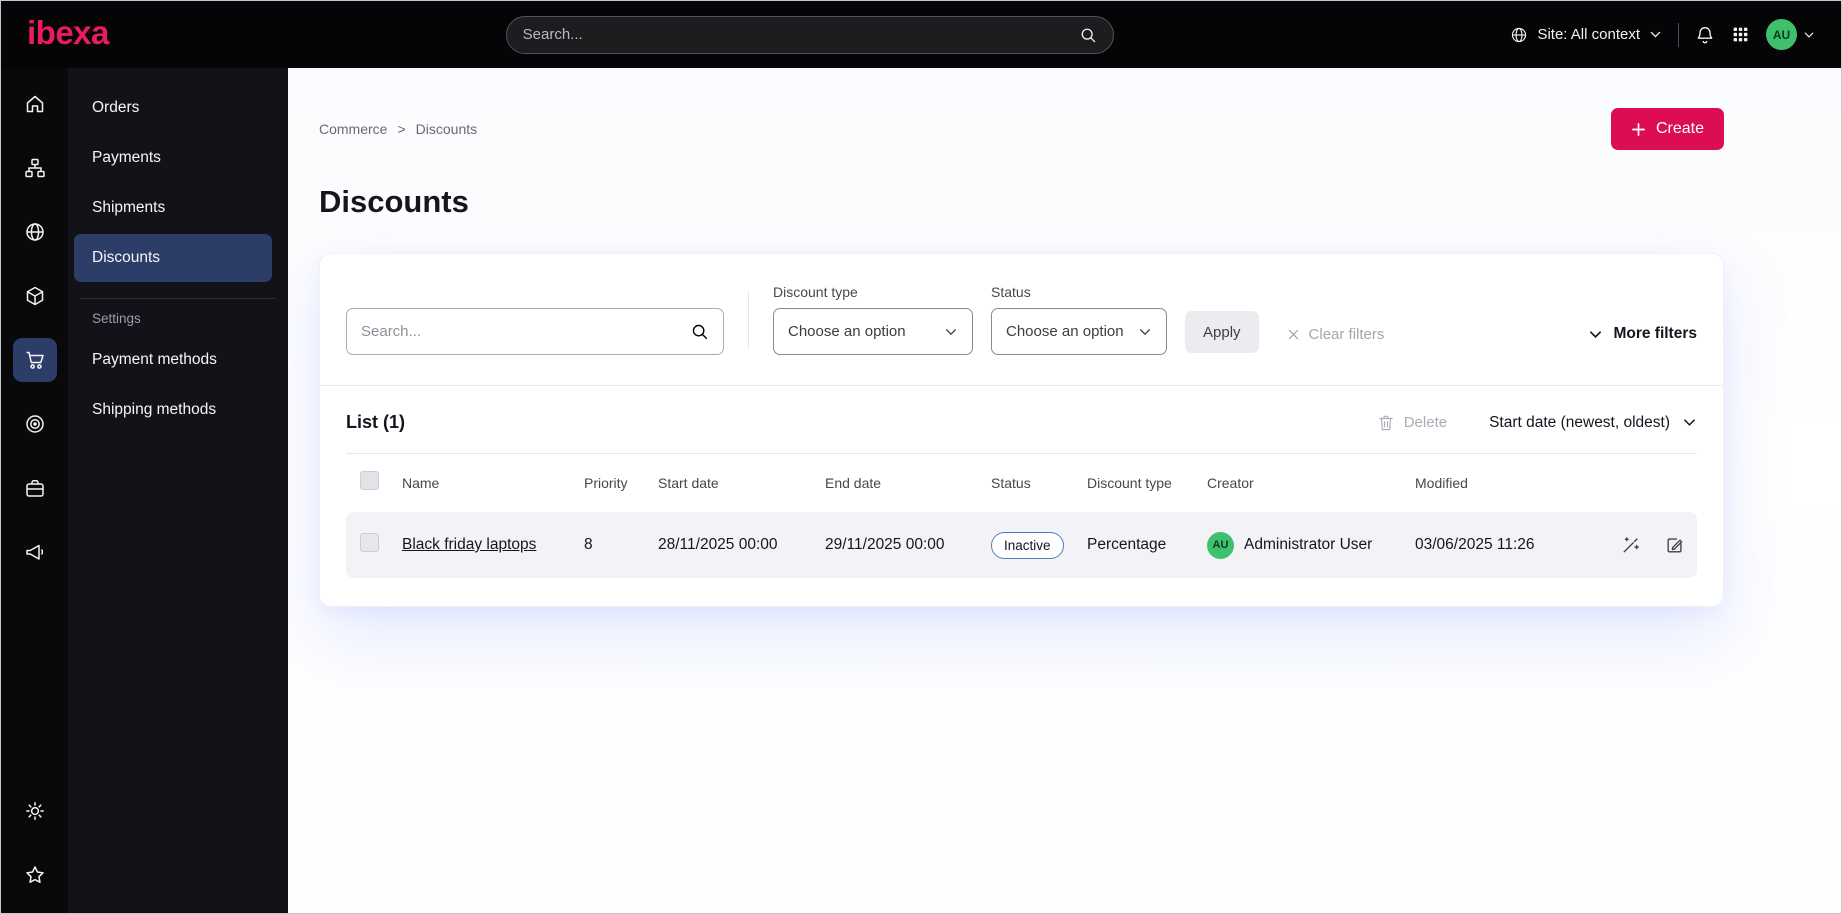 The width and height of the screenshot is (1842, 914). What do you see at coordinates (173, 208) in the screenshot?
I see `sidebar-item-shipments: Shipments` at bounding box center [173, 208].